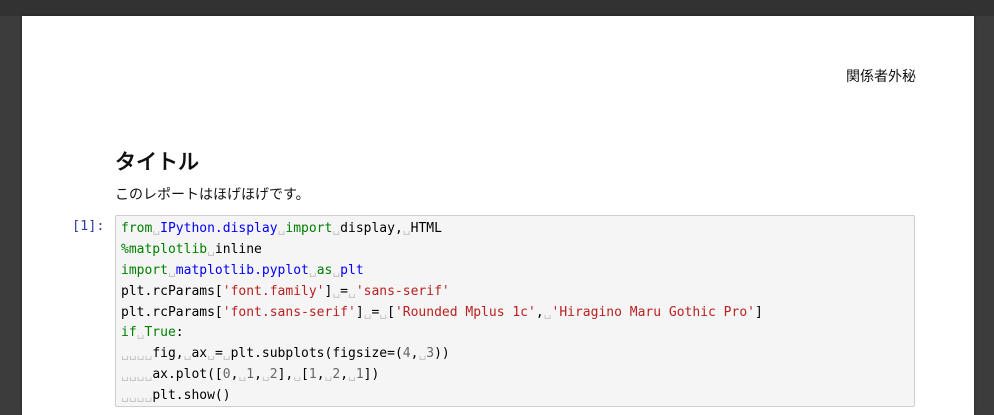 The width and height of the screenshot is (994, 415). Describe the element at coordinates (324, 270) in the screenshot. I see `code-token: as` at that location.